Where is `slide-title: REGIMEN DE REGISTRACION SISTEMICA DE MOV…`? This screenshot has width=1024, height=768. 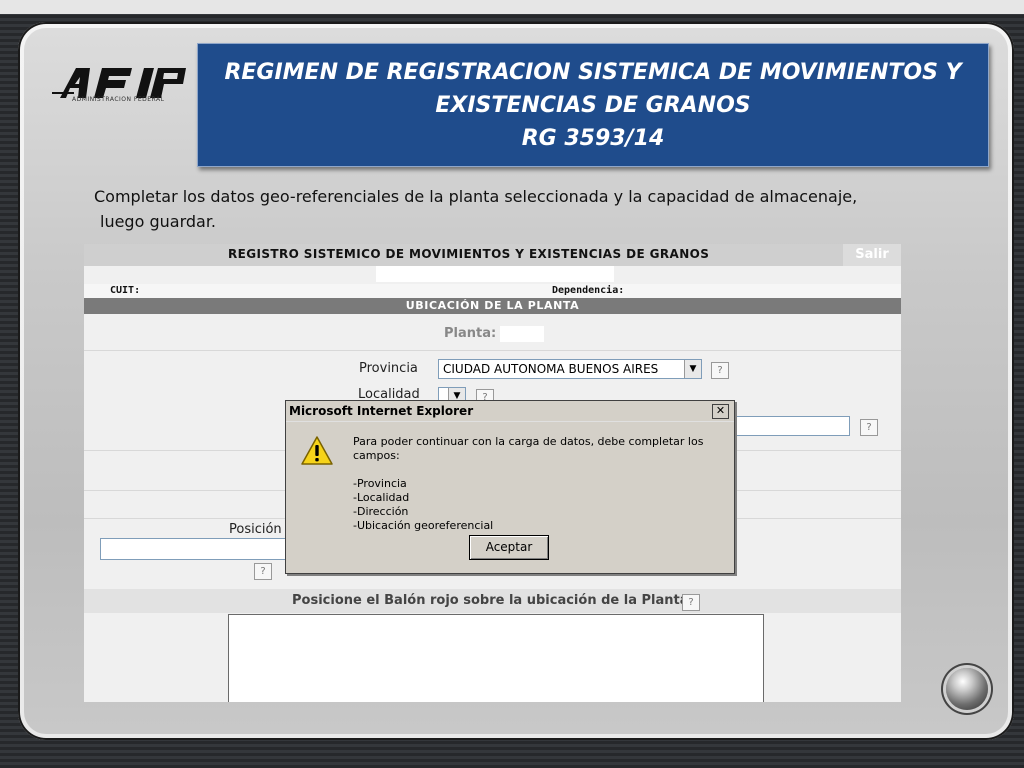
slide-title: REGIMEN DE REGISTRACION SISTEMICA DE MOV… is located at coordinates (593, 105).